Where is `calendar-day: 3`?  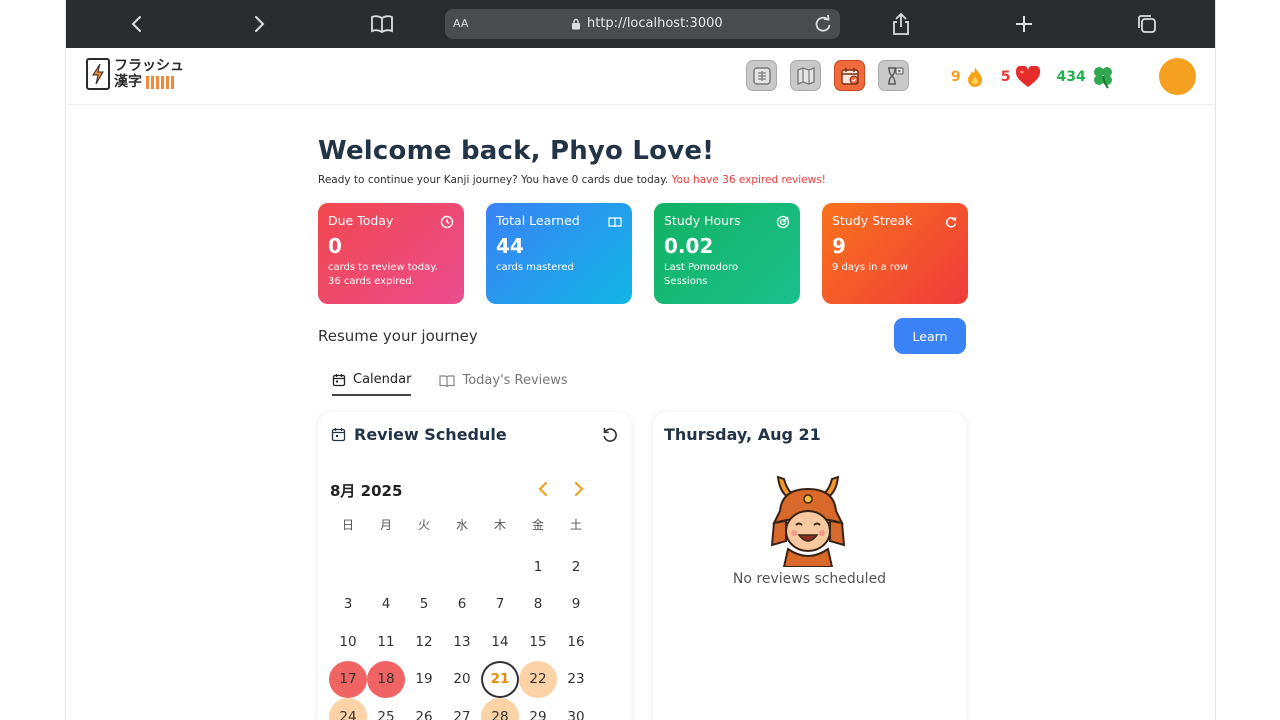 calendar-day: 3 is located at coordinates (348, 604).